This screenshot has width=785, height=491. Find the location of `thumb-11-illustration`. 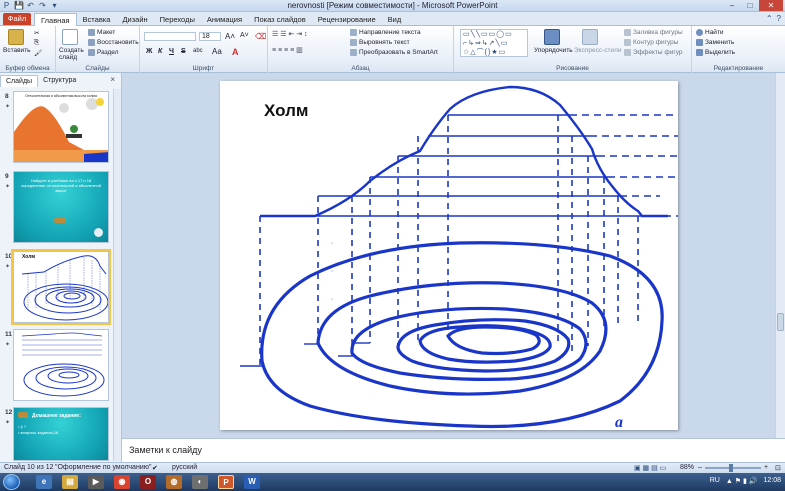

thumb-11-illustration is located at coordinates (63, 364).